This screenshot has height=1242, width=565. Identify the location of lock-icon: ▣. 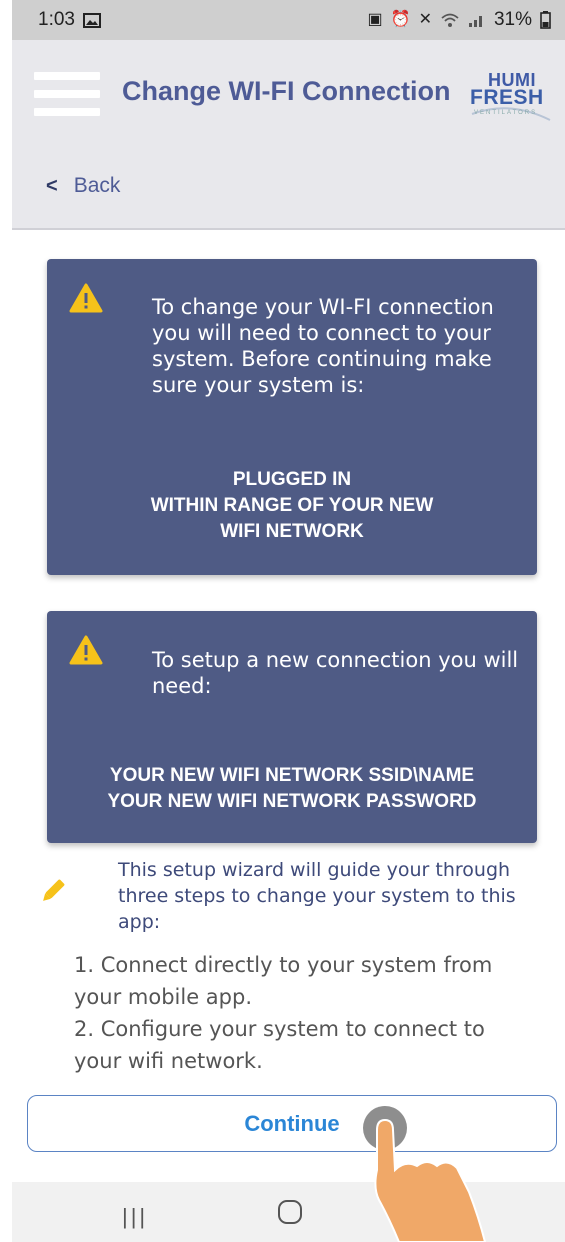
(375, 19).